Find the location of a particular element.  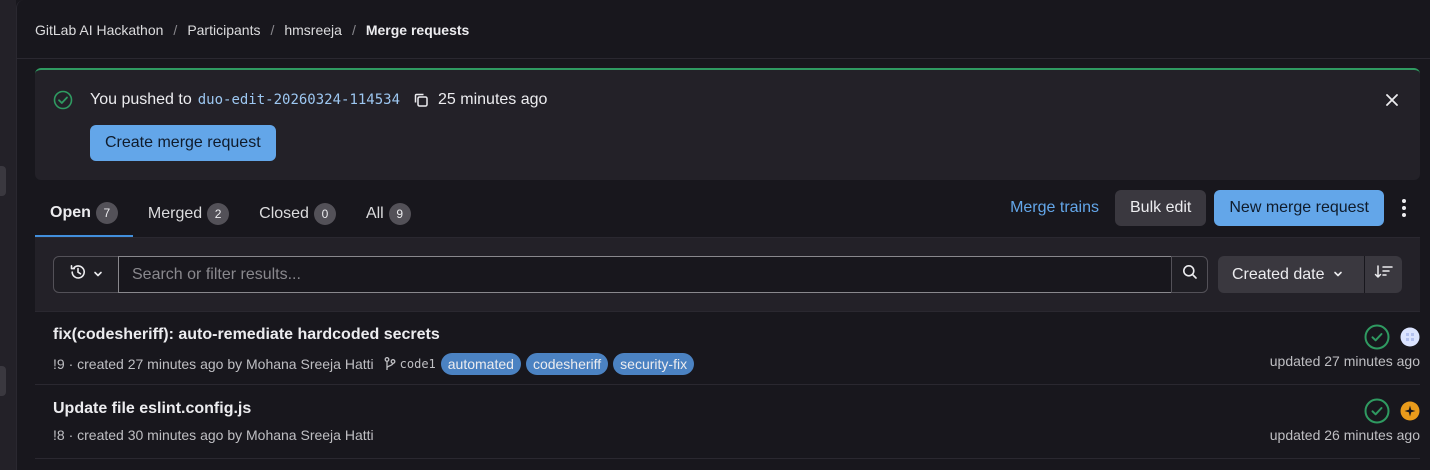

more-actions-icon is located at coordinates (1404, 208).